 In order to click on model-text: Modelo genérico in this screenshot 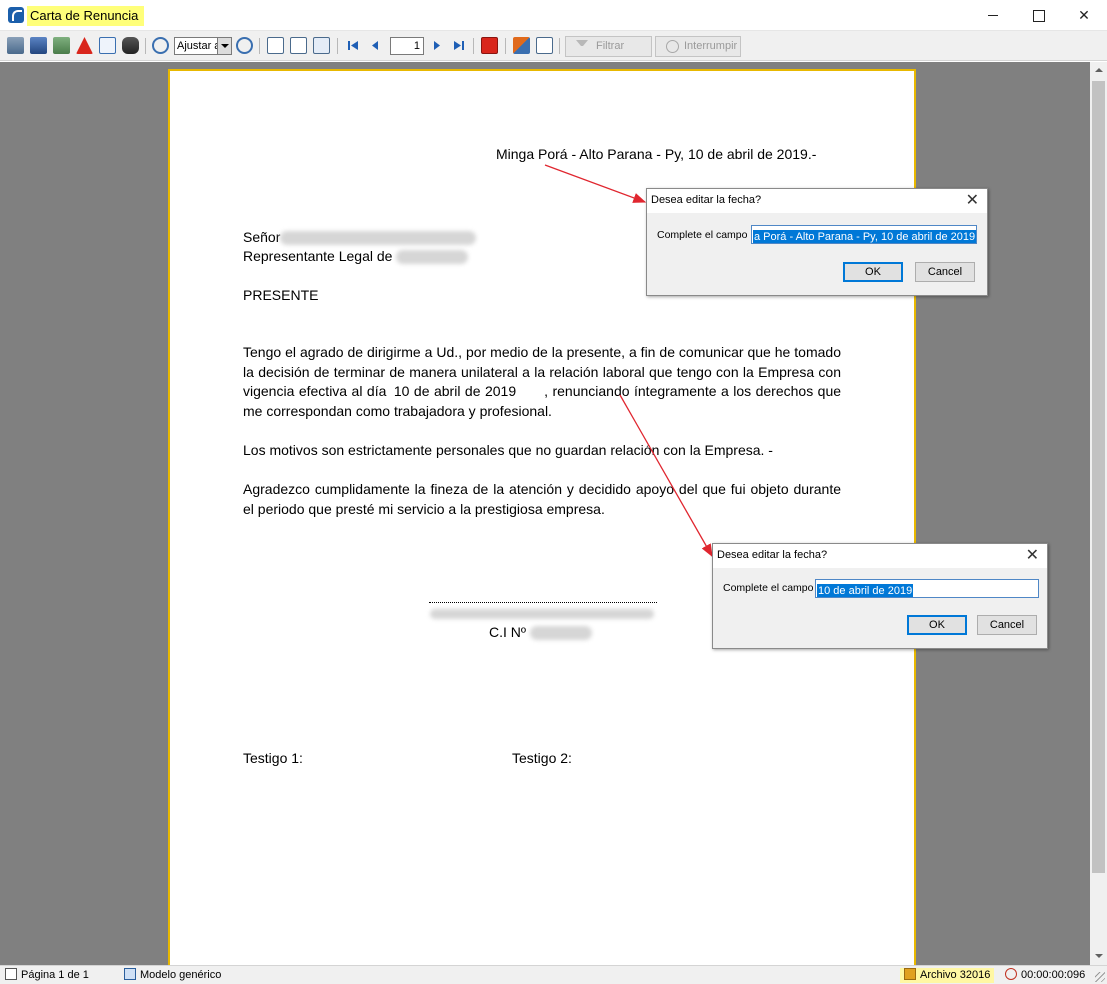, I will do `click(181, 975)`.